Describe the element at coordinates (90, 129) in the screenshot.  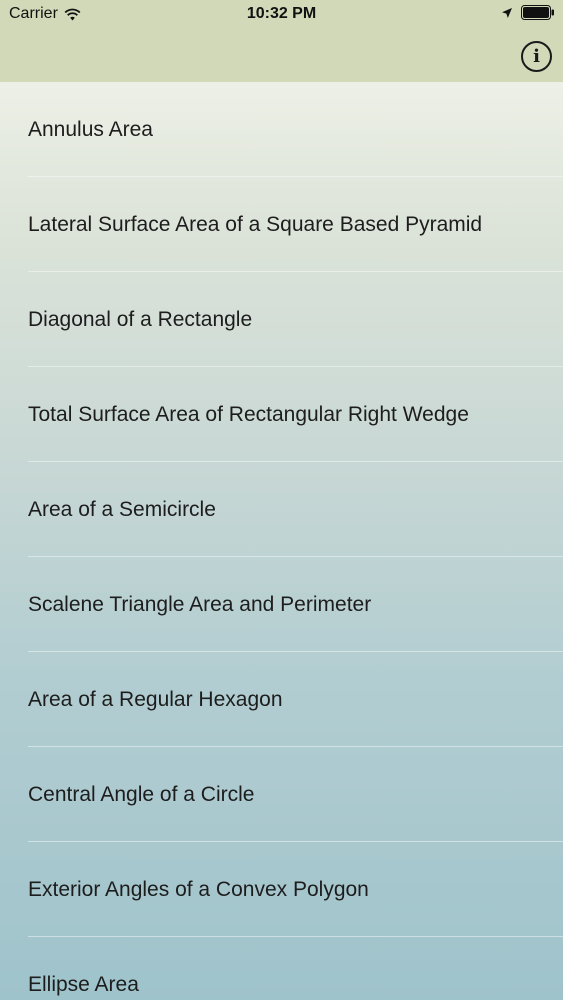
I see `list-item-label: Annulus Area` at that location.